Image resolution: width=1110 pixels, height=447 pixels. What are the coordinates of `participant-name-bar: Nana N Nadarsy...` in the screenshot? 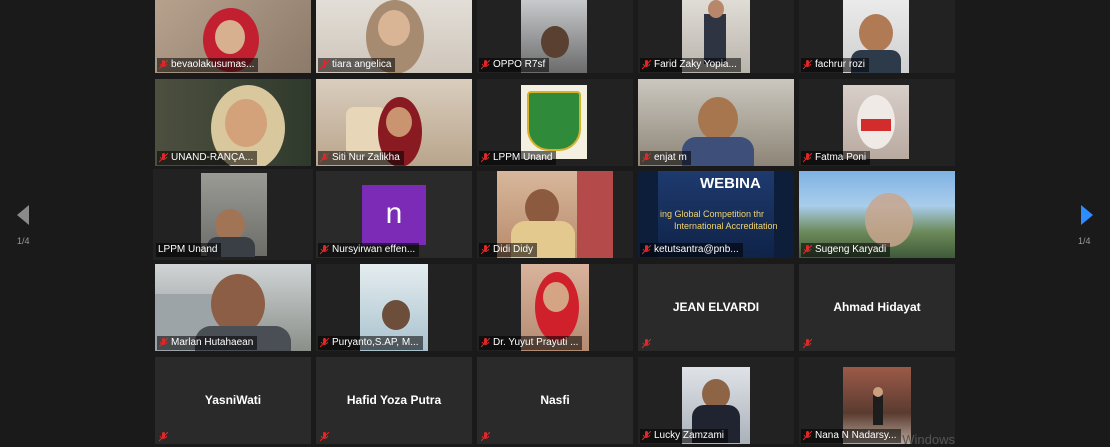 It's located at (851, 436).